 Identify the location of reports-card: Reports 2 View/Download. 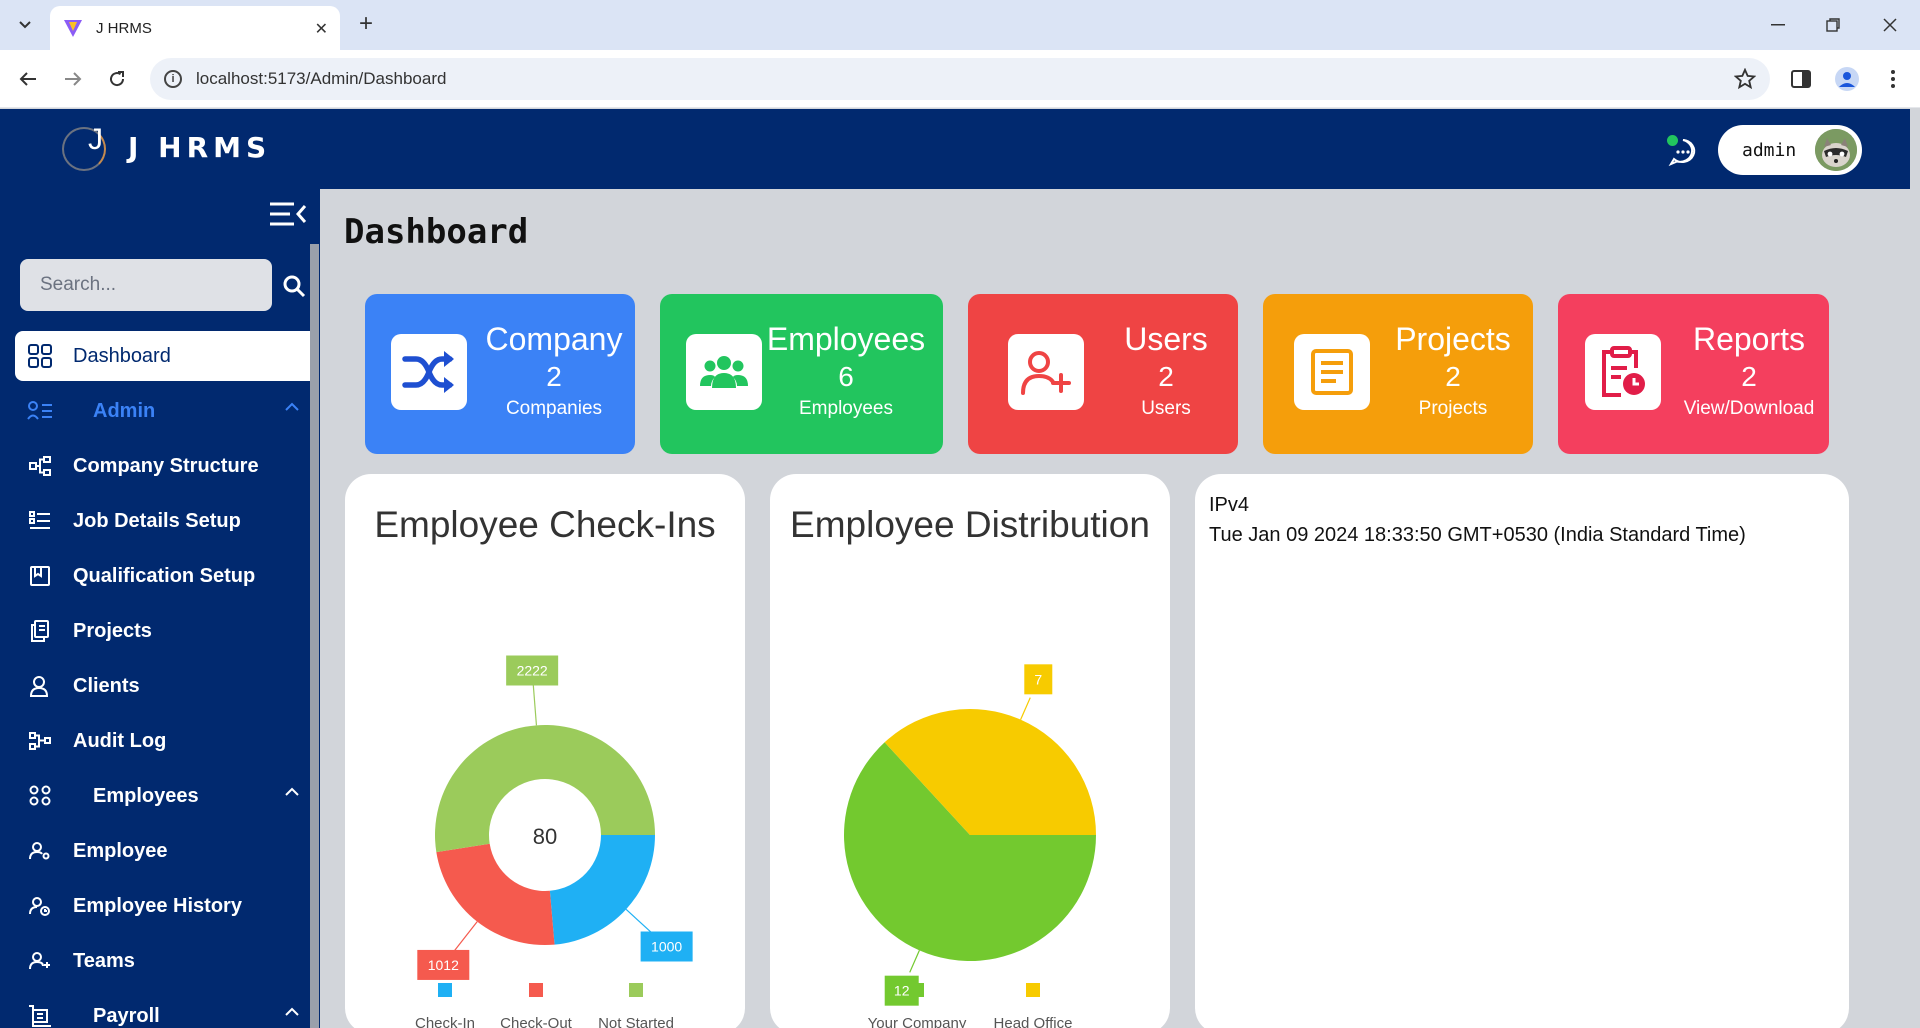
(1693, 374).